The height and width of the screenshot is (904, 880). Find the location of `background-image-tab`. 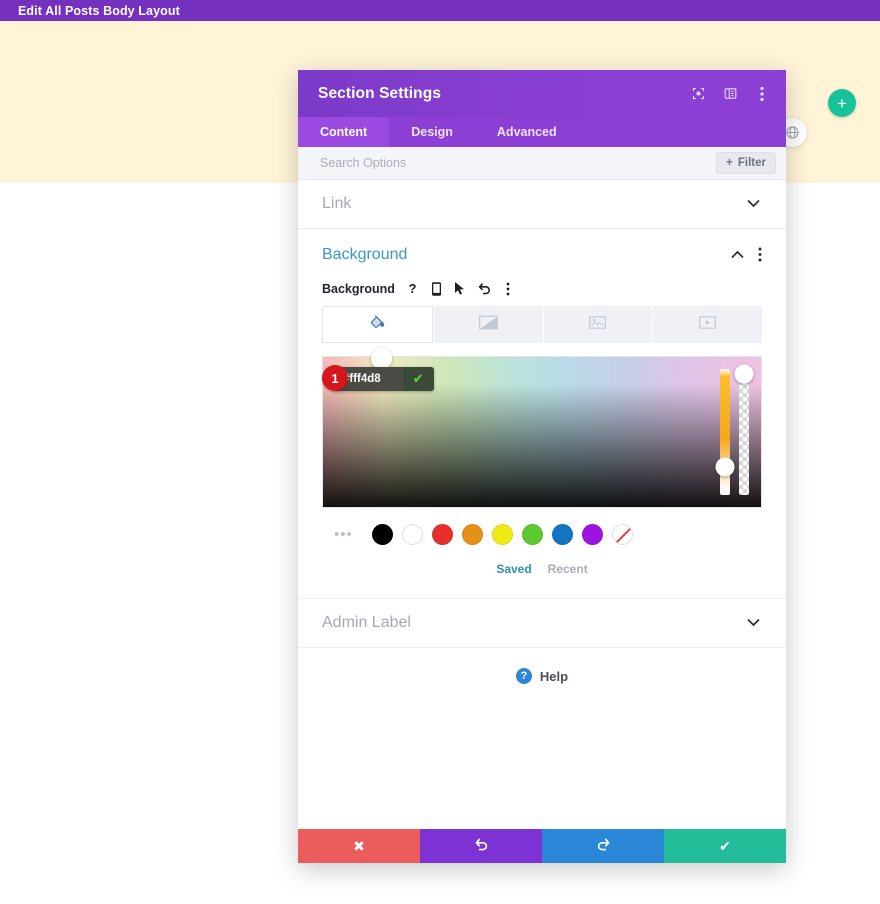

background-image-tab is located at coordinates (598, 324).